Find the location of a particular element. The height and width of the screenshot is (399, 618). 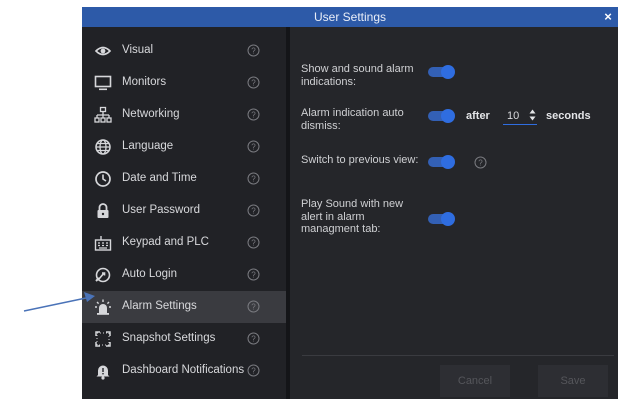

window-title: User Settings is located at coordinates (350, 17).